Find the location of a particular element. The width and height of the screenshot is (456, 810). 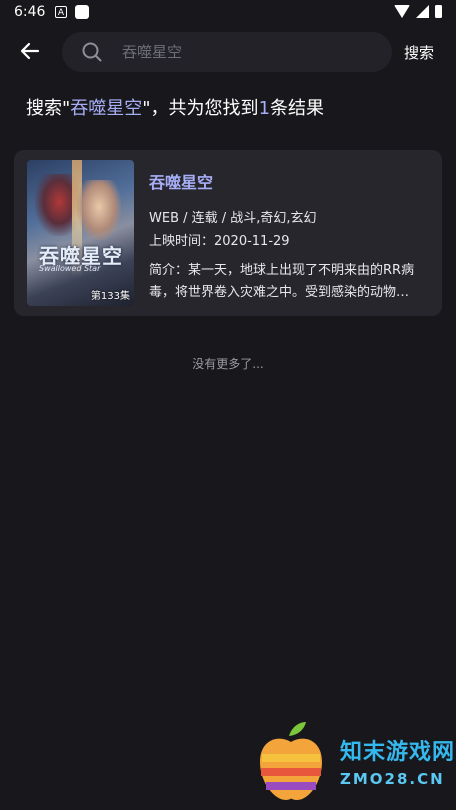

release-date: 上映时间：2020-11-29 is located at coordinates (219, 241).